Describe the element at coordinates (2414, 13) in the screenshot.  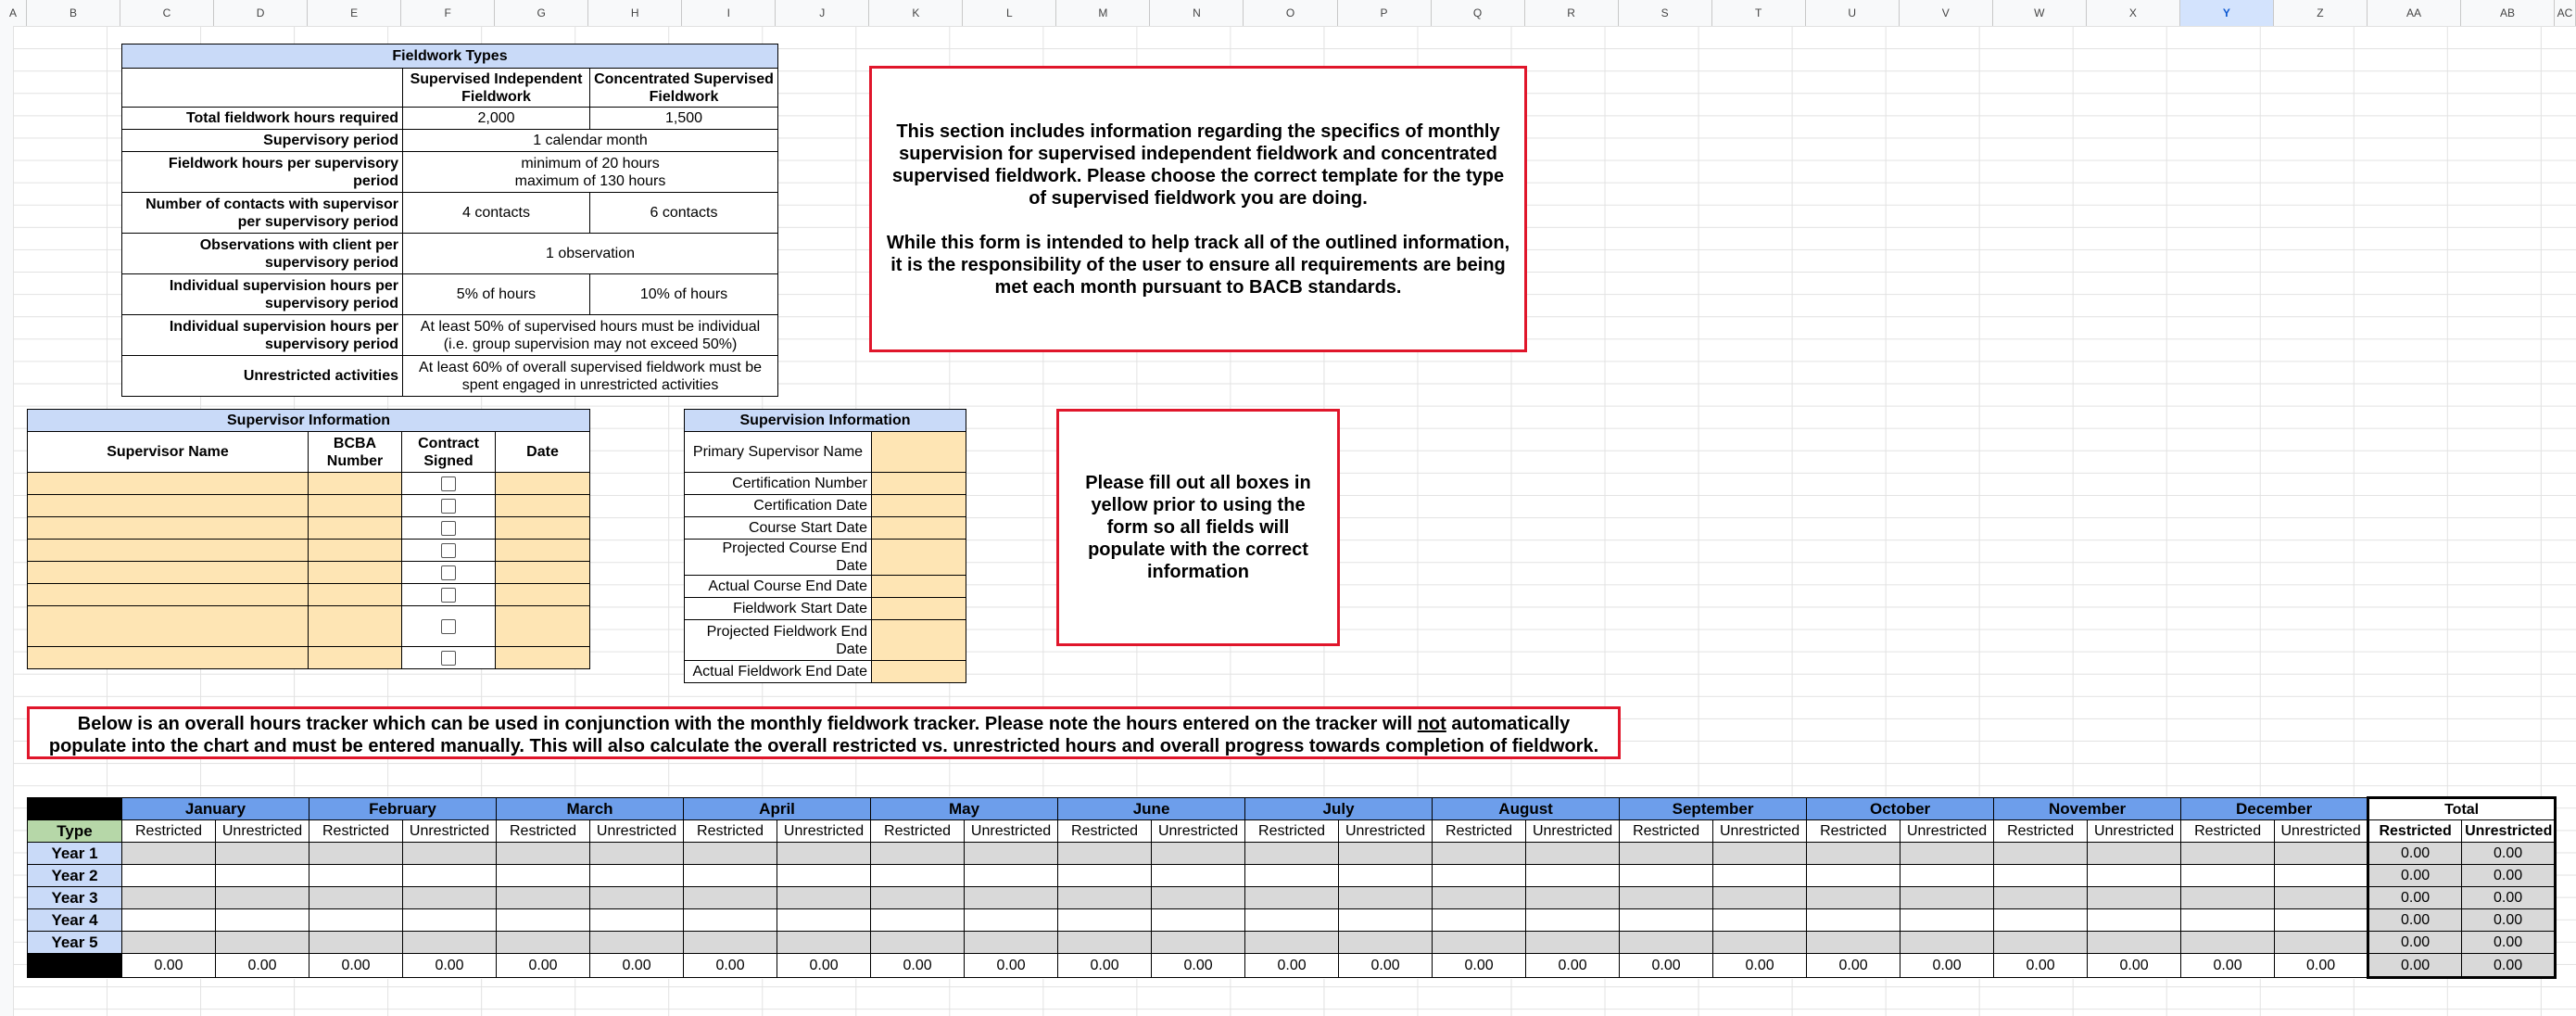
I see `column-header-aa: AA` at that location.